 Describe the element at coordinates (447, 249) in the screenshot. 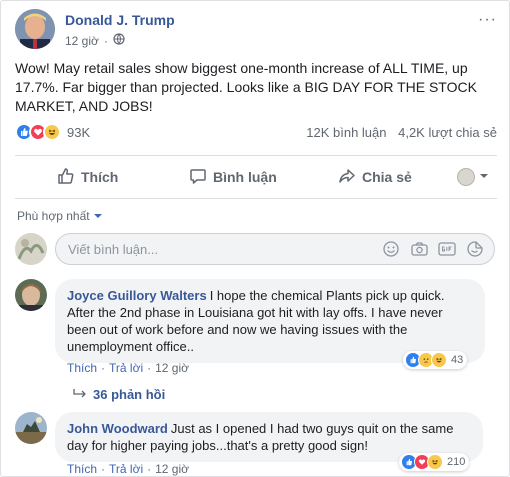

I see `gif-icon` at that location.